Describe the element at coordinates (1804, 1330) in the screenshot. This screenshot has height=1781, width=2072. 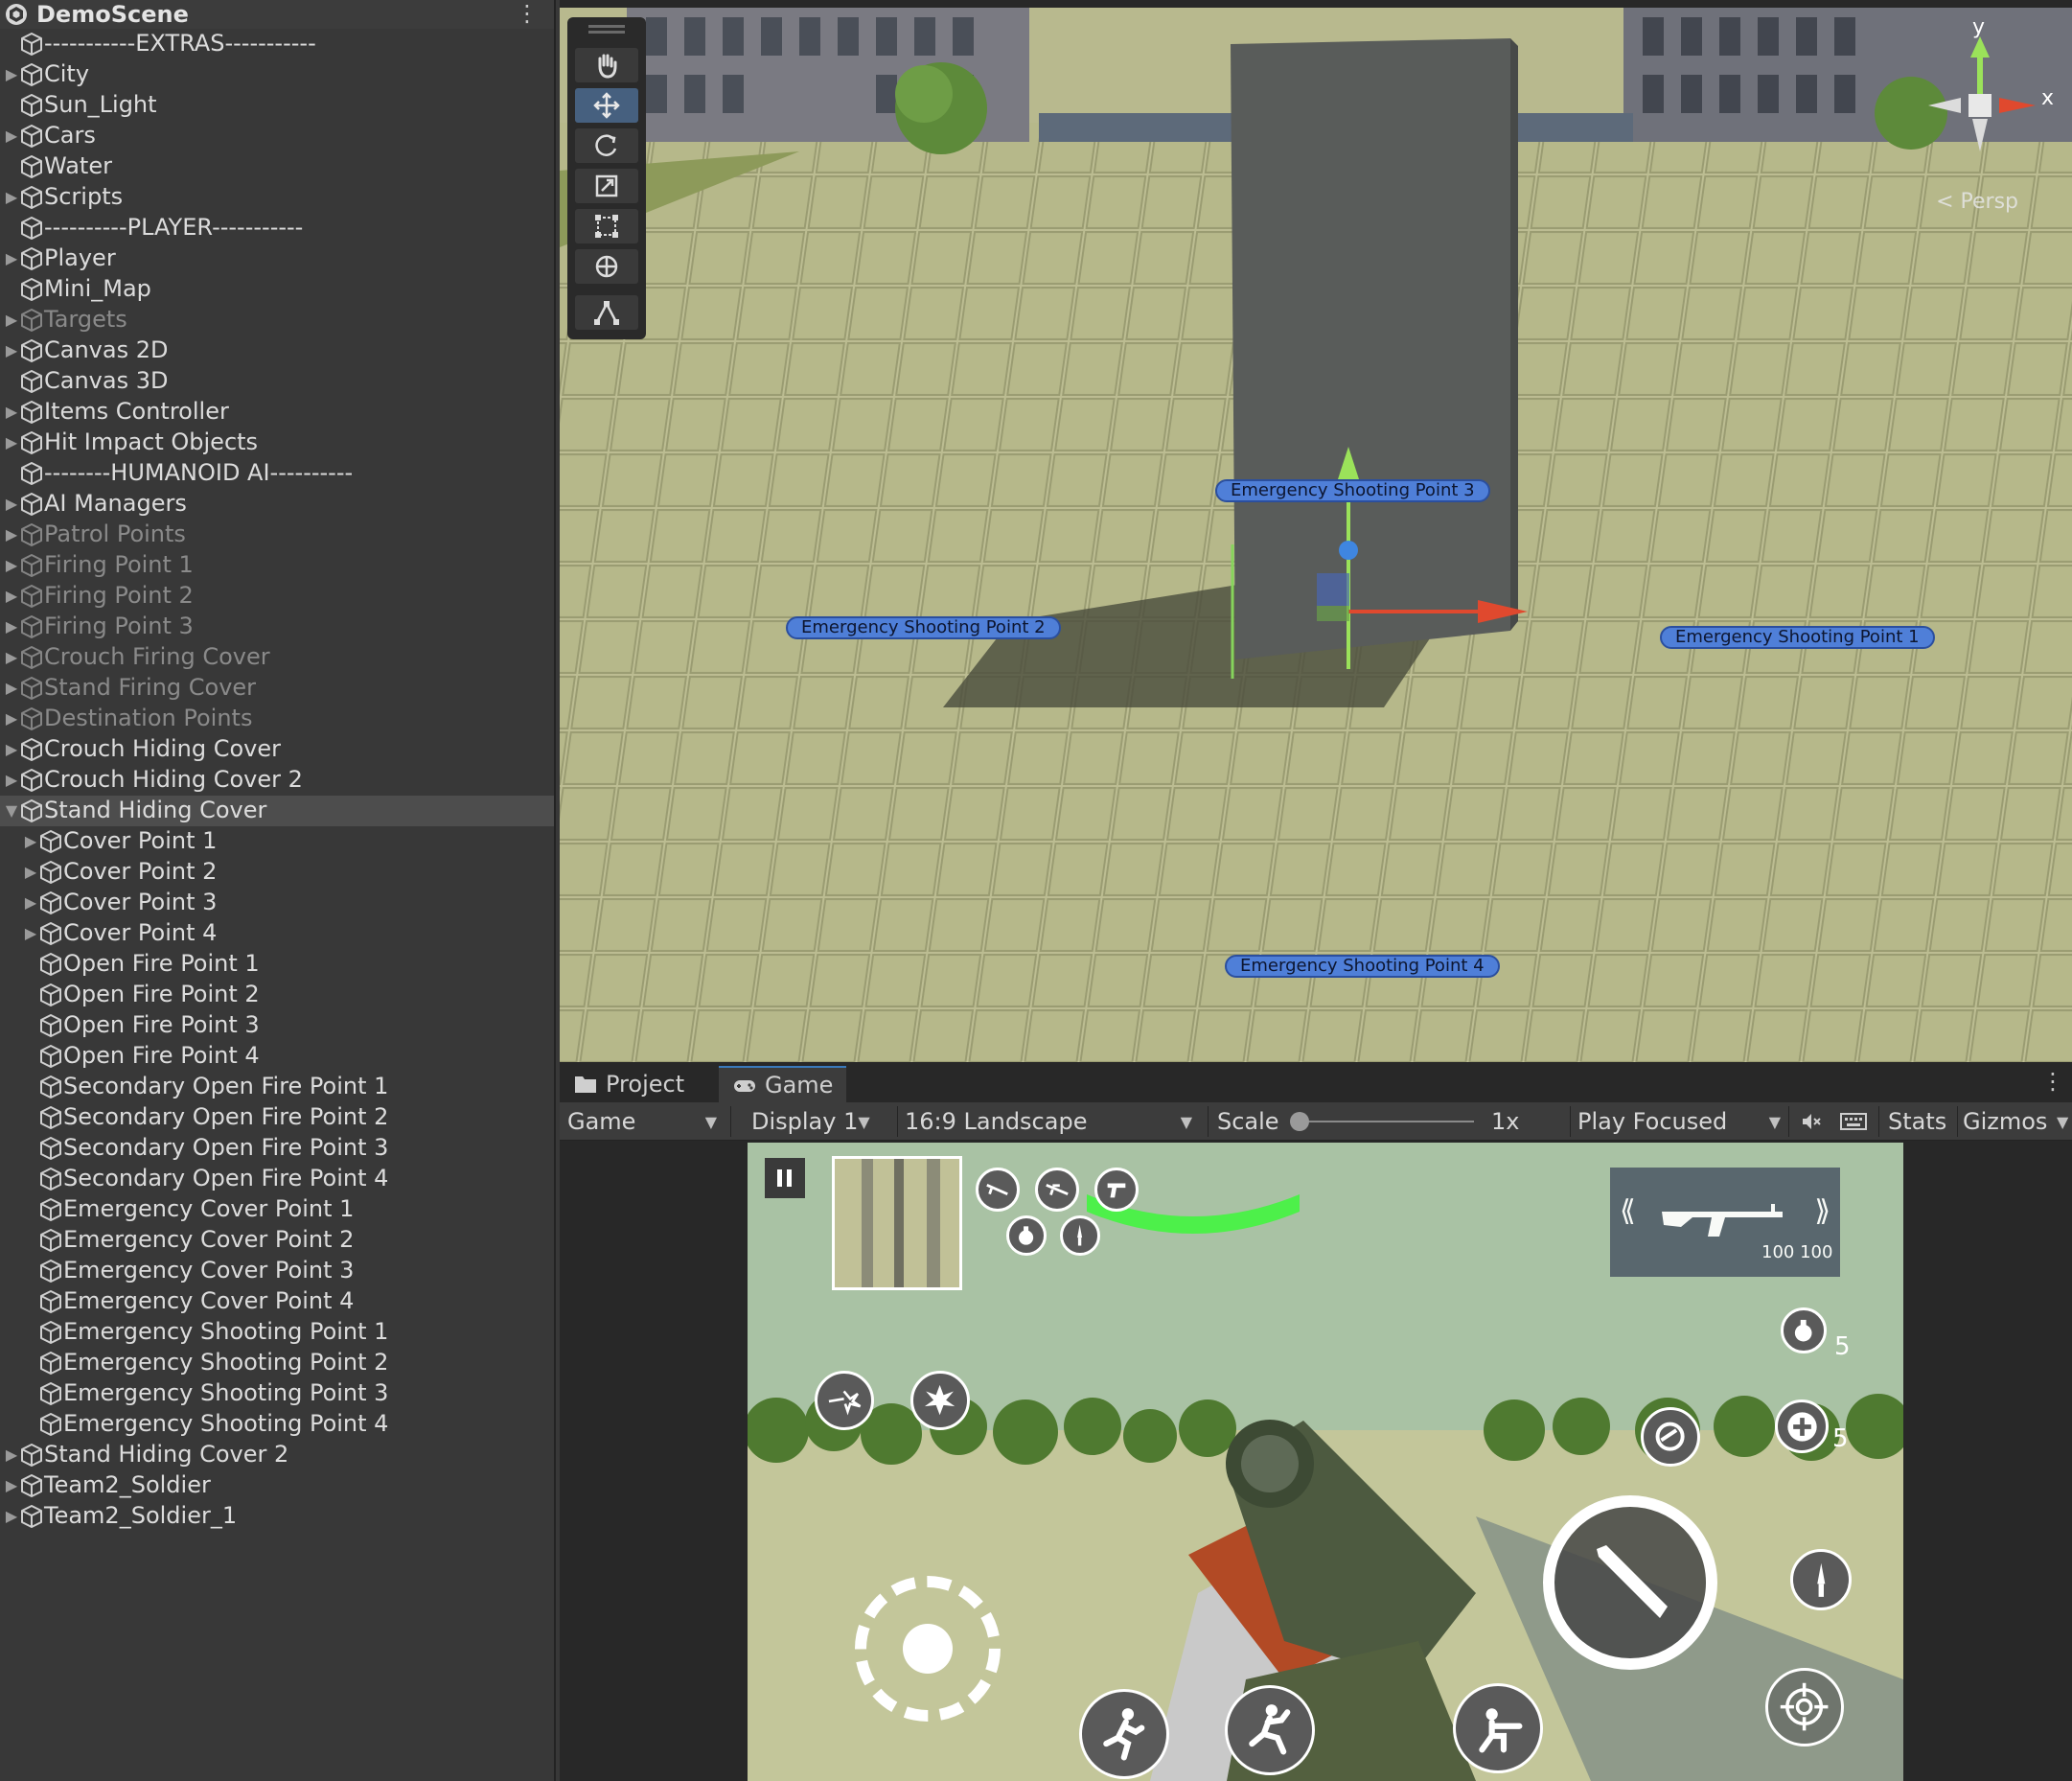
I see `throw-grenade-button` at that location.